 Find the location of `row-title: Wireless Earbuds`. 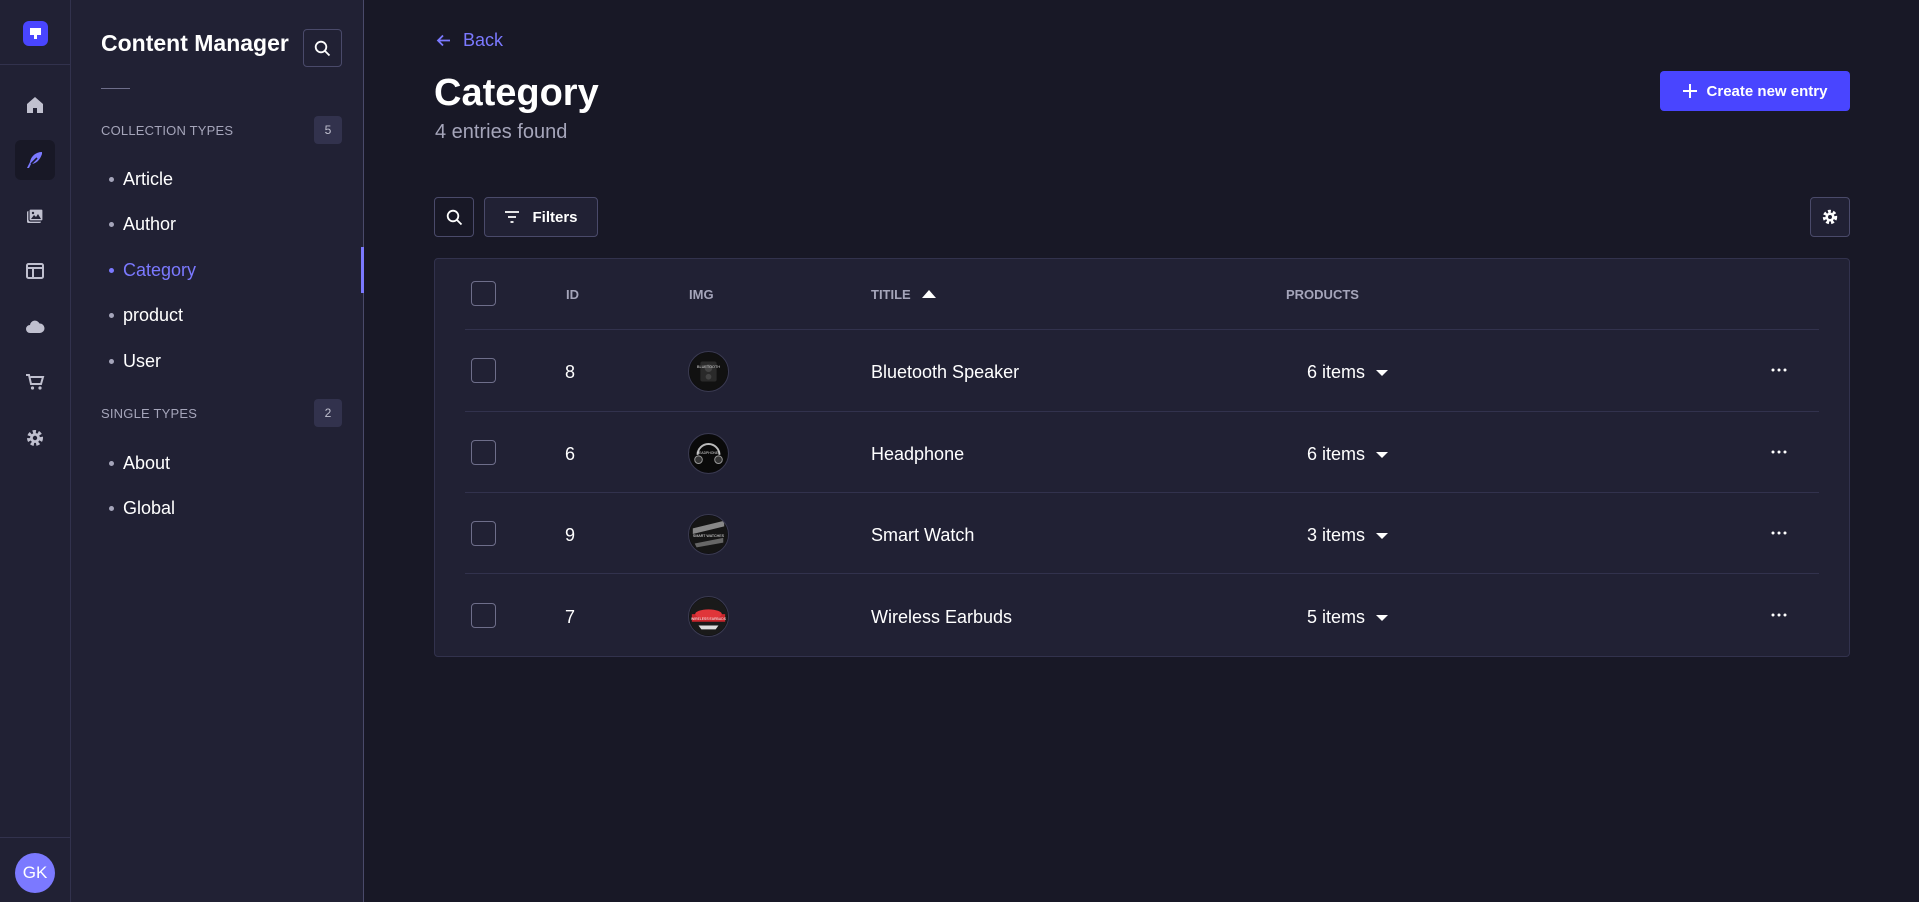

row-title: Wireless Earbuds is located at coordinates (942, 617).